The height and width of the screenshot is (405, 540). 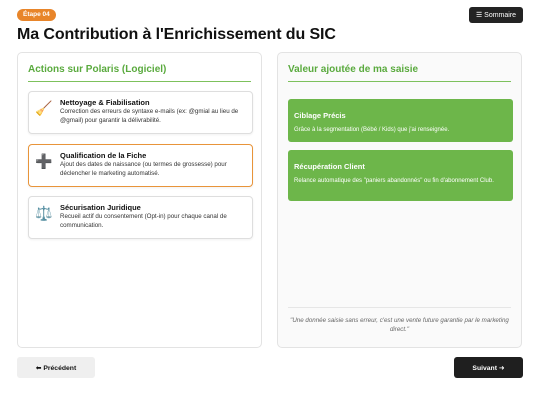 What do you see at coordinates (496, 15) in the screenshot?
I see `summary-button: ☰ Sommaire` at bounding box center [496, 15].